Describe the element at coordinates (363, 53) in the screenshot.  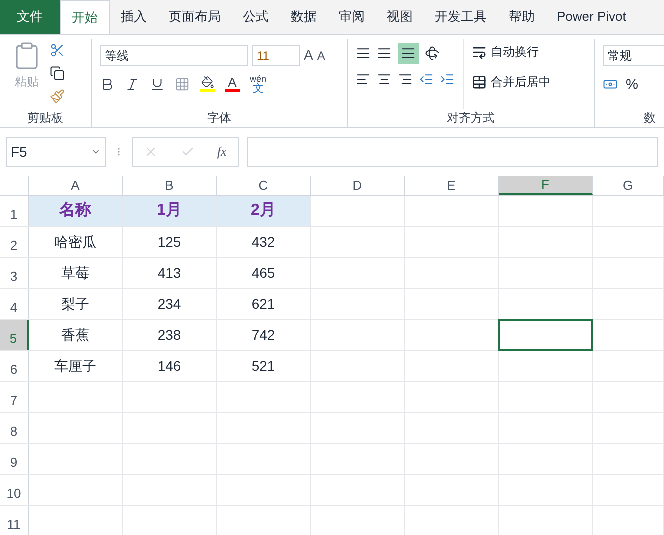
I see `align-top-icon` at that location.